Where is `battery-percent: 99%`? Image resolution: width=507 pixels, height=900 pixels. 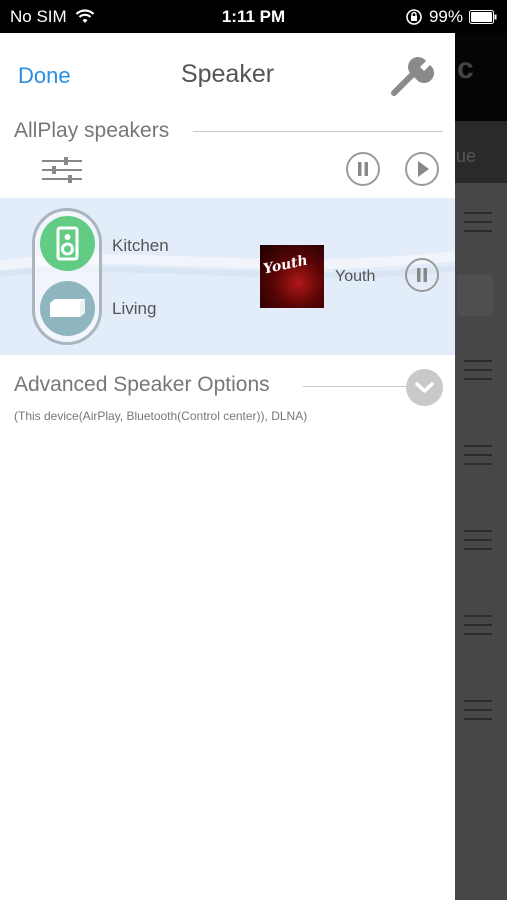 battery-percent: 99% is located at coordinates (445, 16).